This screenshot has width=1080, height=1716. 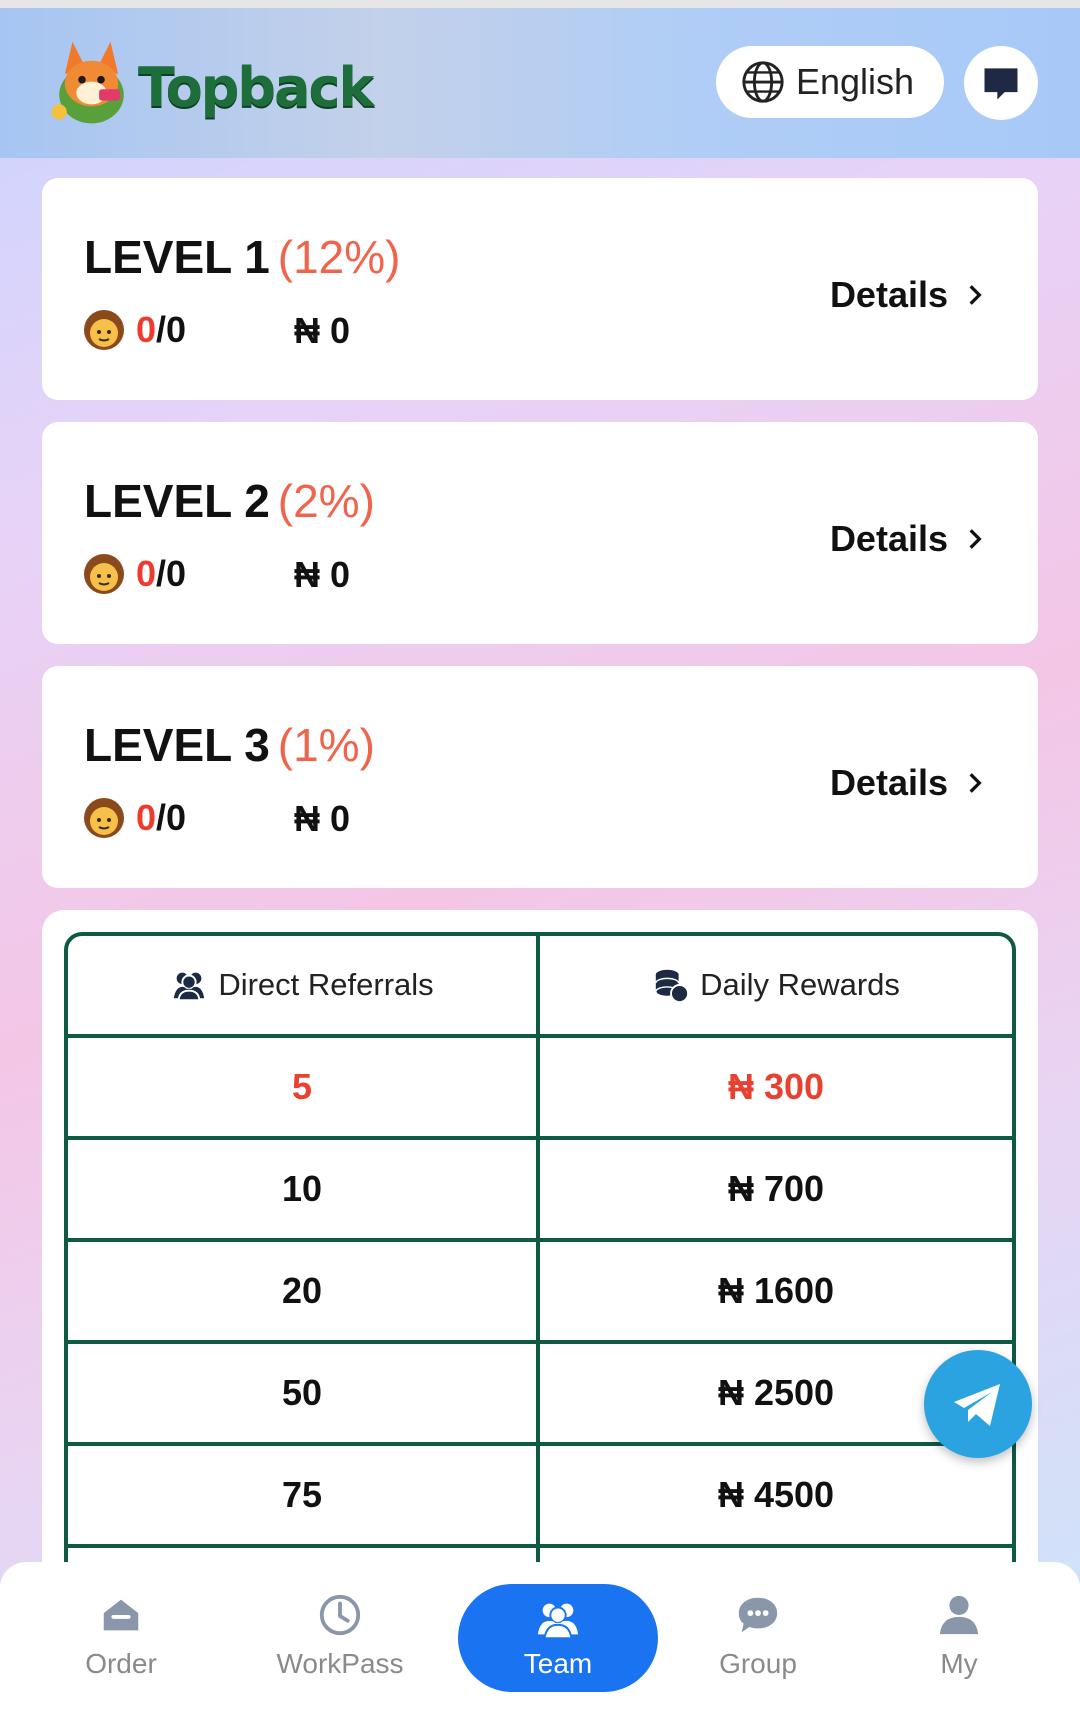 I want to click on group-chat-icon, so click(x=758, y=1615).